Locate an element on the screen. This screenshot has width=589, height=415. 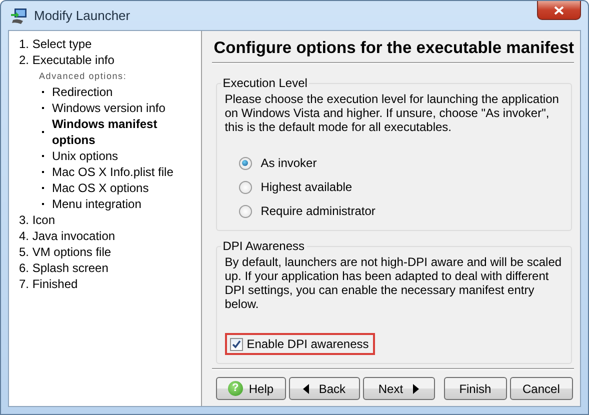
group-title: Execution Level is located at coordinates (265, 83).